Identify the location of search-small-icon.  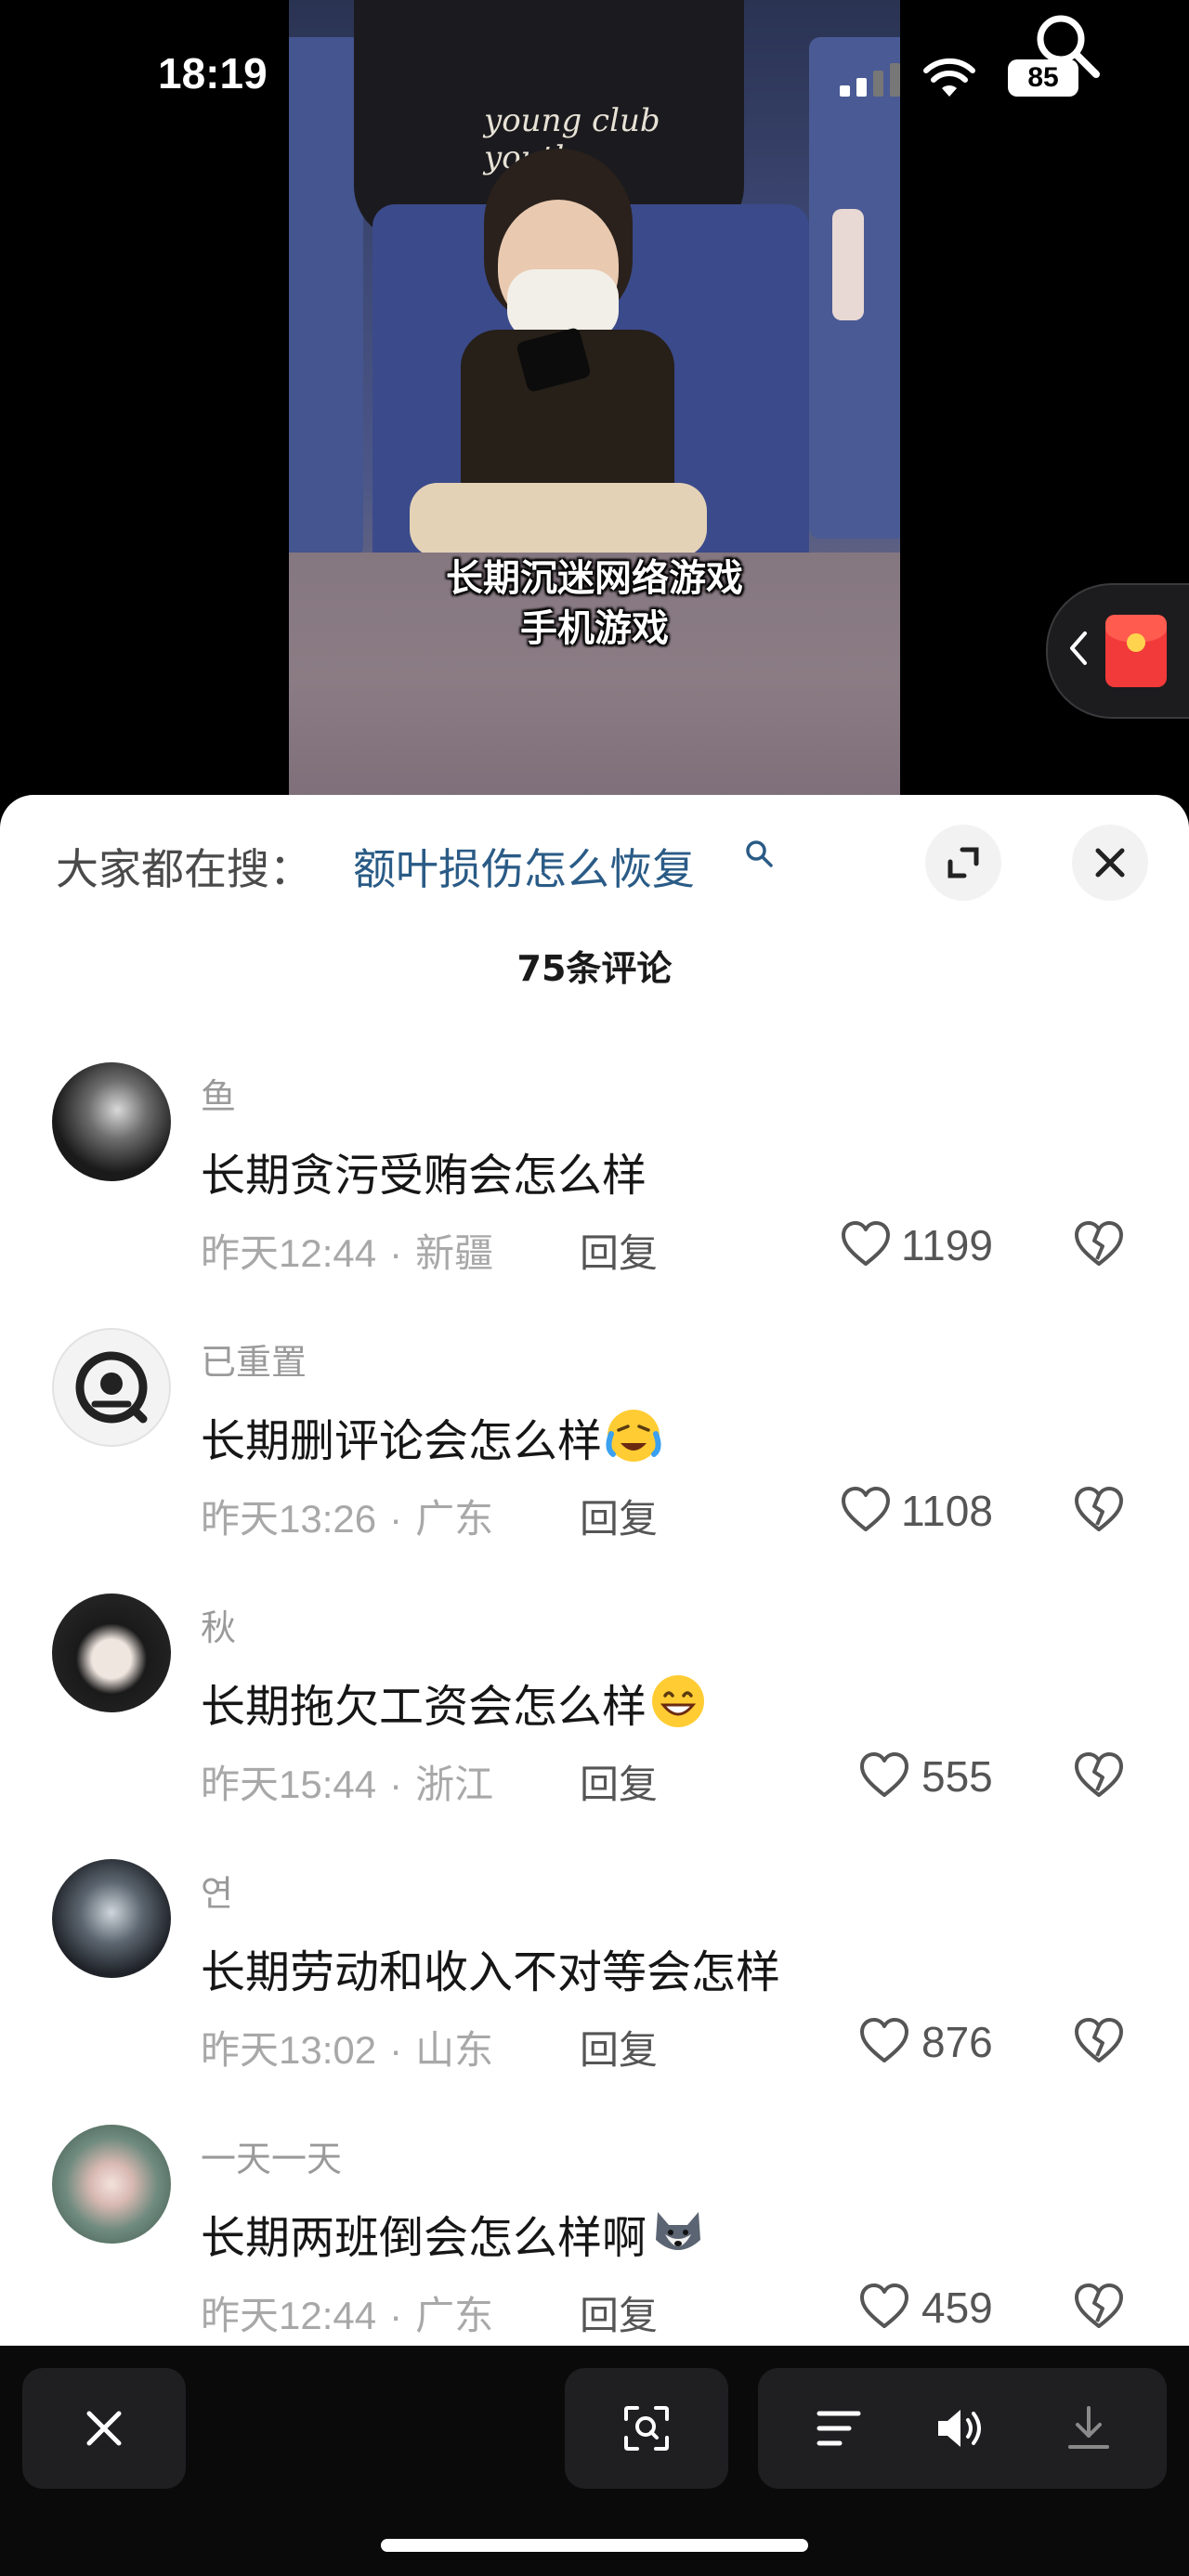
(760, 854).